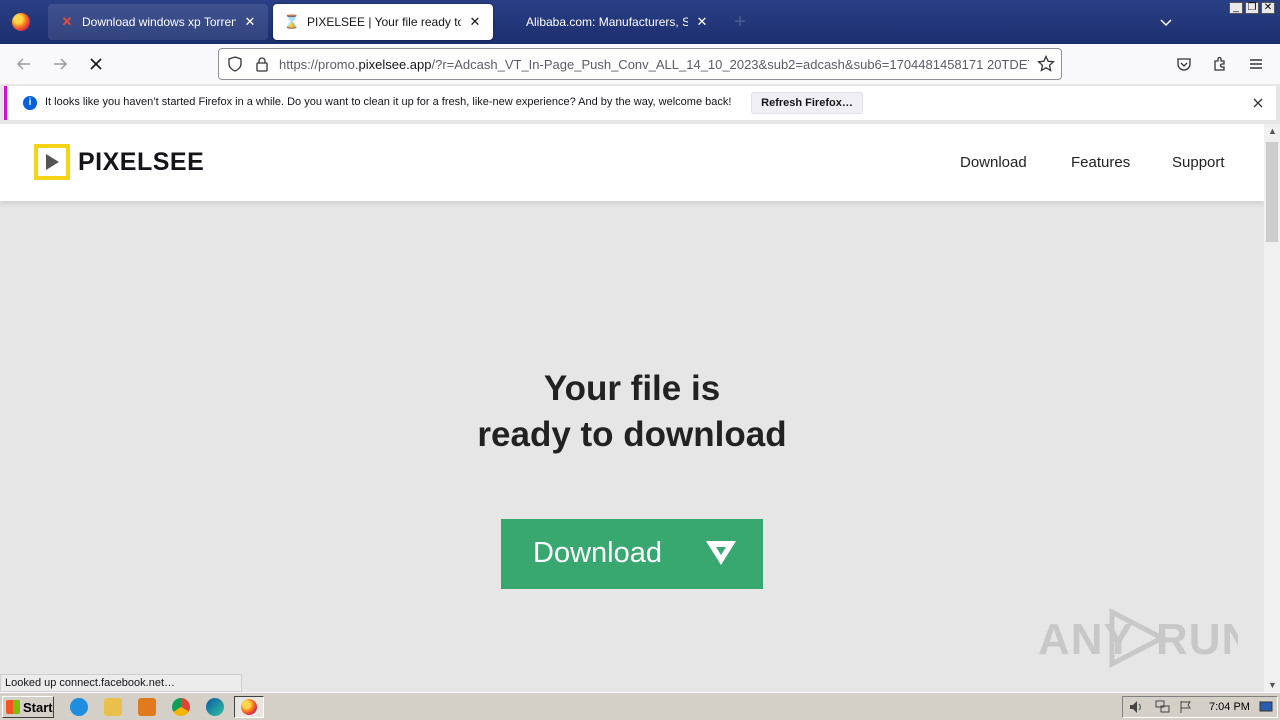 The image size is (1280, 720). What do you see at coordinates (38, 707) in the screenshot?
I see `start-label: Start` at bounding box center [38, 707].